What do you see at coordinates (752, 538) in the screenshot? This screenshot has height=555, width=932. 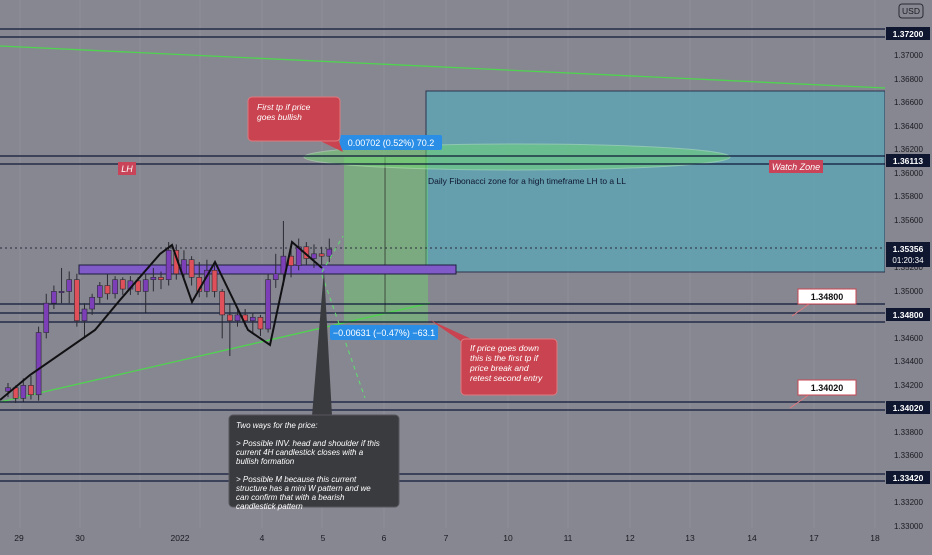 I see `svg-text: 14` at bounding box center [752, 538].